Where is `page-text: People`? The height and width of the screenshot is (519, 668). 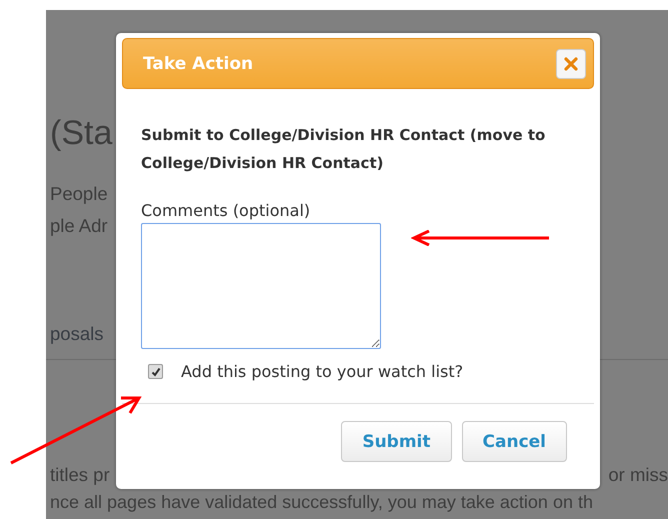 page-text: People is located at coordinates (79, 194).